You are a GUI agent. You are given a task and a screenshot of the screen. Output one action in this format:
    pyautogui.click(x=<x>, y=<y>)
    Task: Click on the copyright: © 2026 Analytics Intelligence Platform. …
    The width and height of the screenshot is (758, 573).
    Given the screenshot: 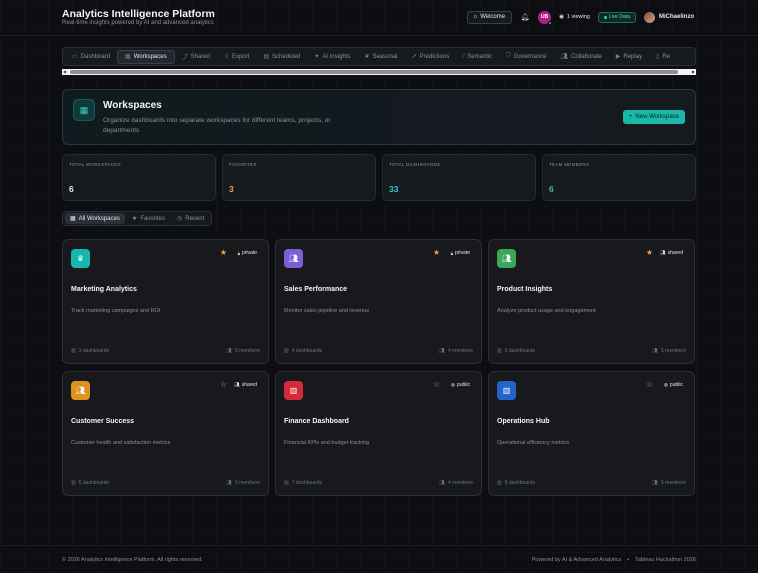 What is the action you would take?
    pyautogui.click(x=132, y=560)
    